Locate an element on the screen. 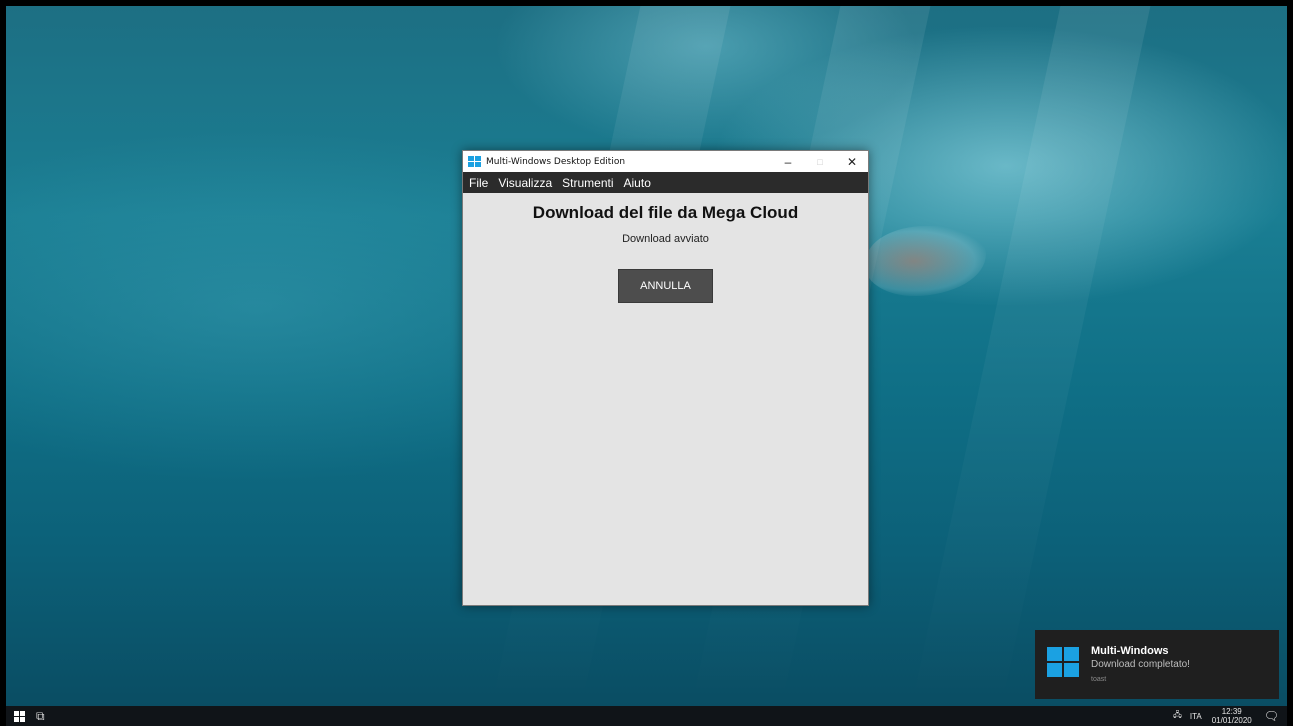  menu-strumenti: Strumenti is located at coordinates (587, 183).